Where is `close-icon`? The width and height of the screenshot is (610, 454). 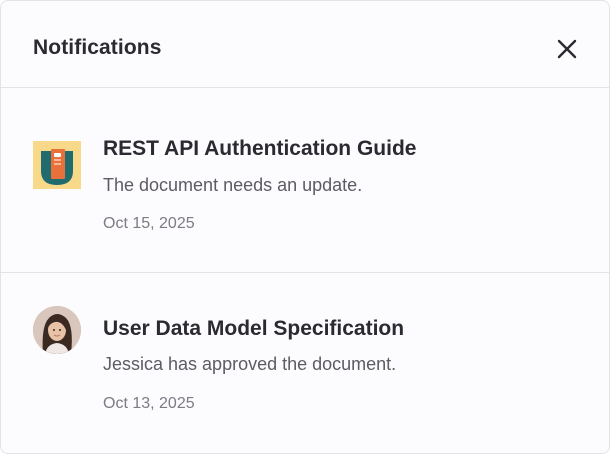 close-icon is located at coordinates (567, 49).